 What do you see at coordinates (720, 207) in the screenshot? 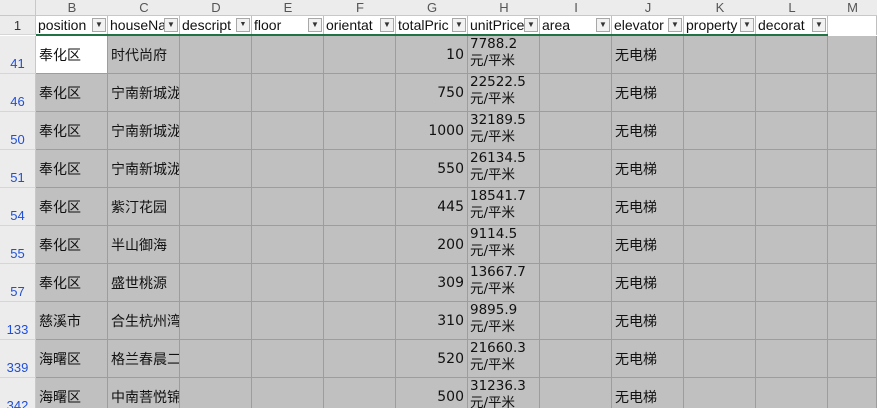
I see `cell-k54` at bounding box center [720, 207].